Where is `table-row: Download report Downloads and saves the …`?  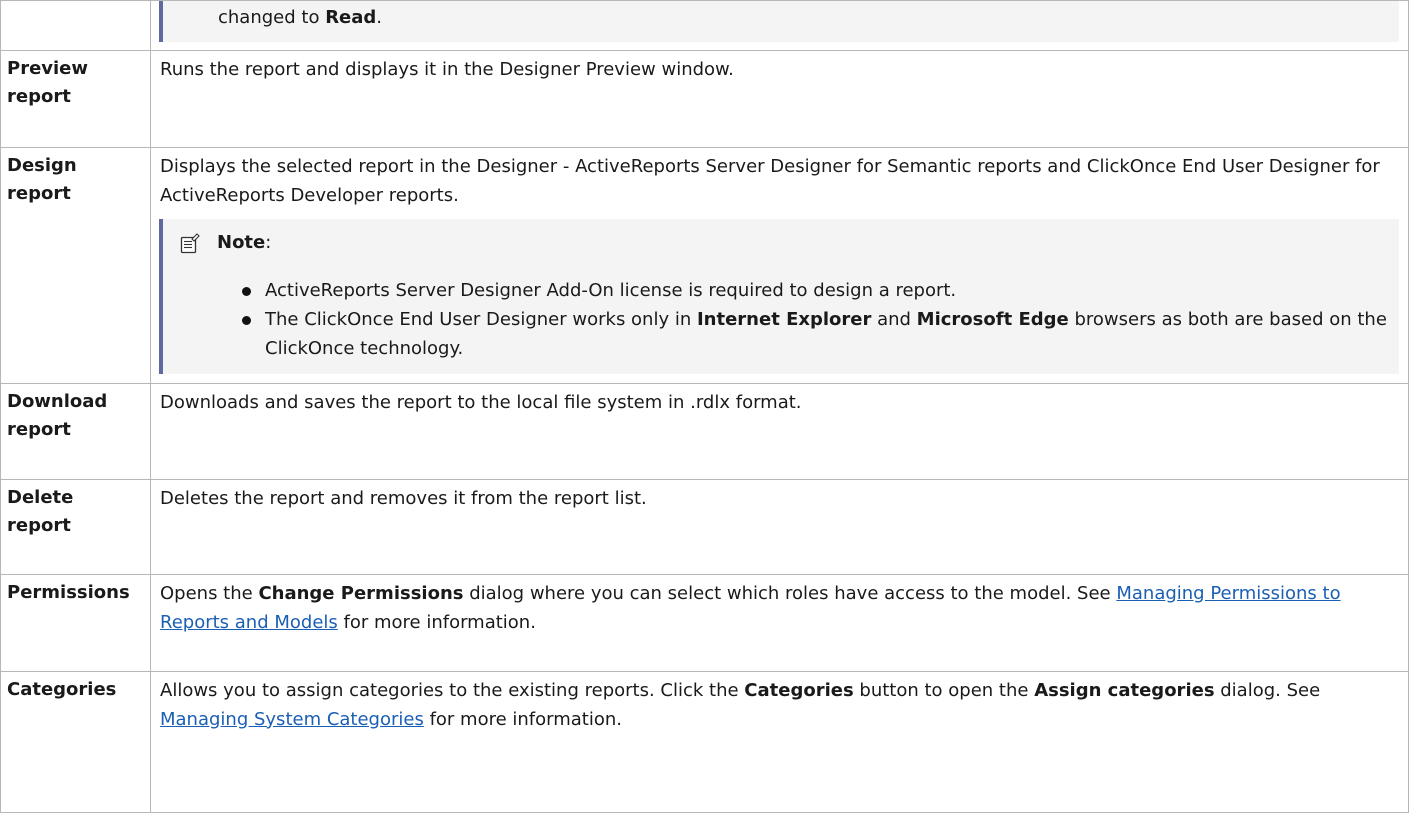
table-row: Download report Downloads and saves the … is located at coordinates (704, 431).